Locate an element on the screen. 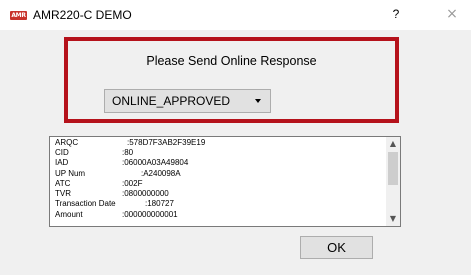 The image size is (471, 275). detail-value: :80 is located at coordinates (128, 152).